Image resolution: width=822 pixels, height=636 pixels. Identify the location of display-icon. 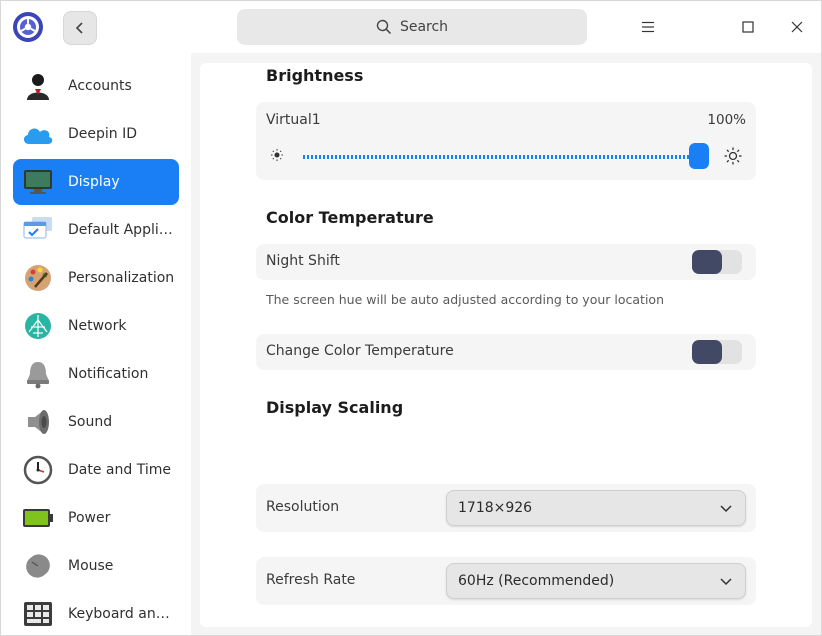
(38, 182).